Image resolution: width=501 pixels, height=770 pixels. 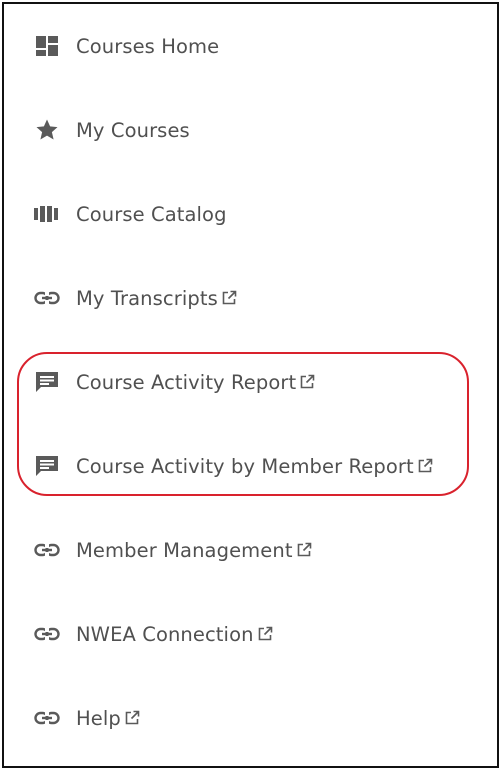 I want to click on nav-item-help: Help, so click(x=87, y=718).